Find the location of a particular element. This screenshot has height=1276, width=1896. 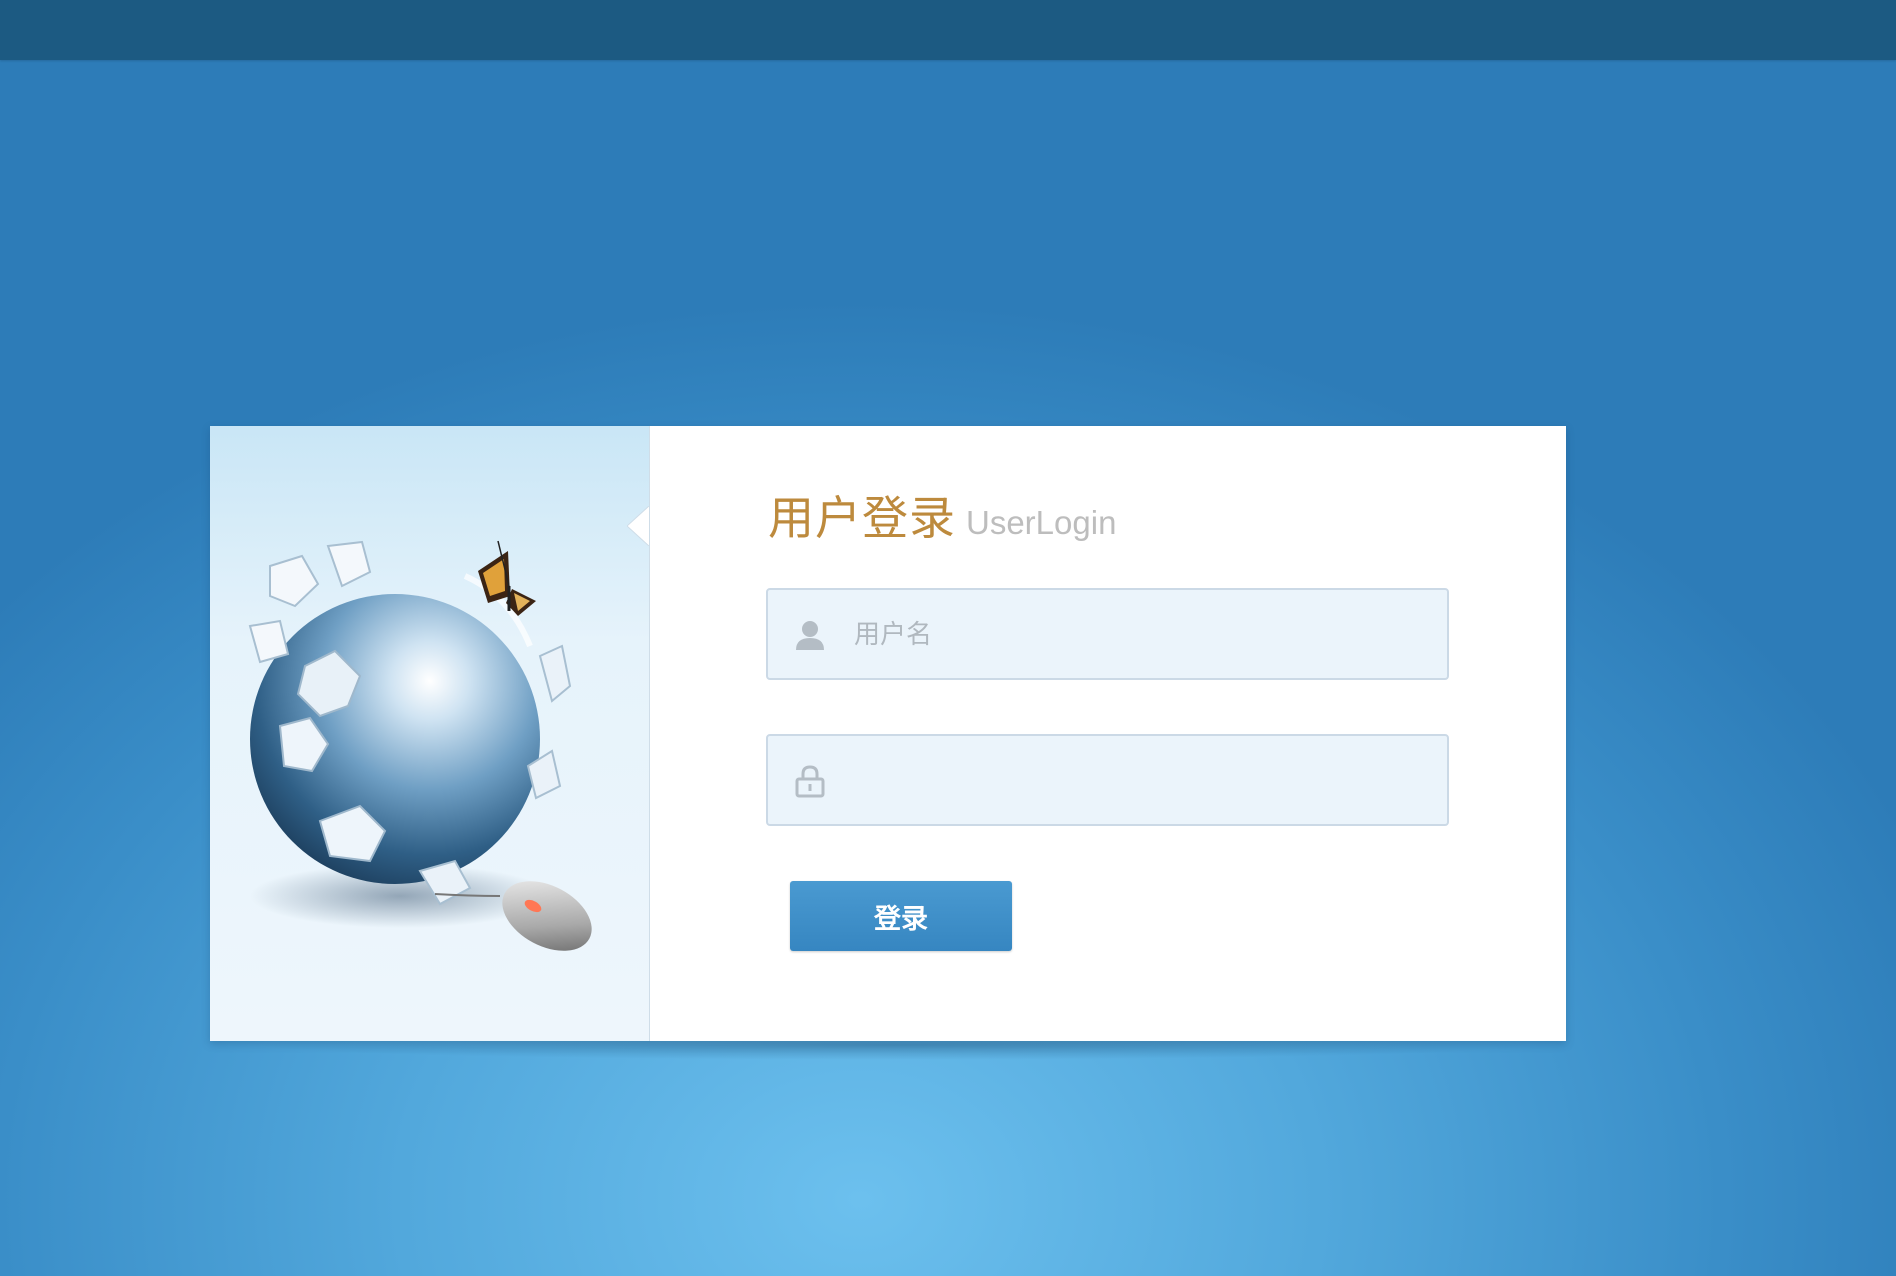

password-field is located at coordinates (1107, 780).